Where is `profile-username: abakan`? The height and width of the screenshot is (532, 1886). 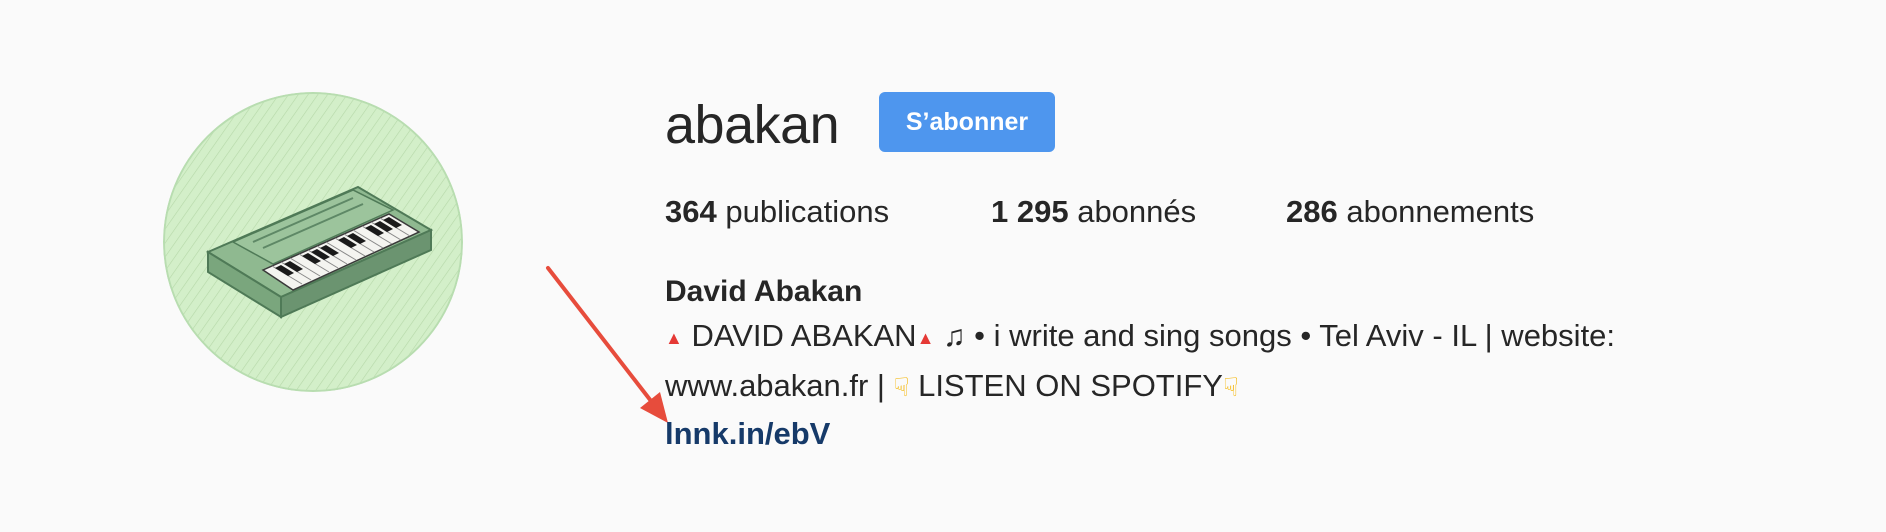
profile-username: abakan is located at coordinates (752, 125).